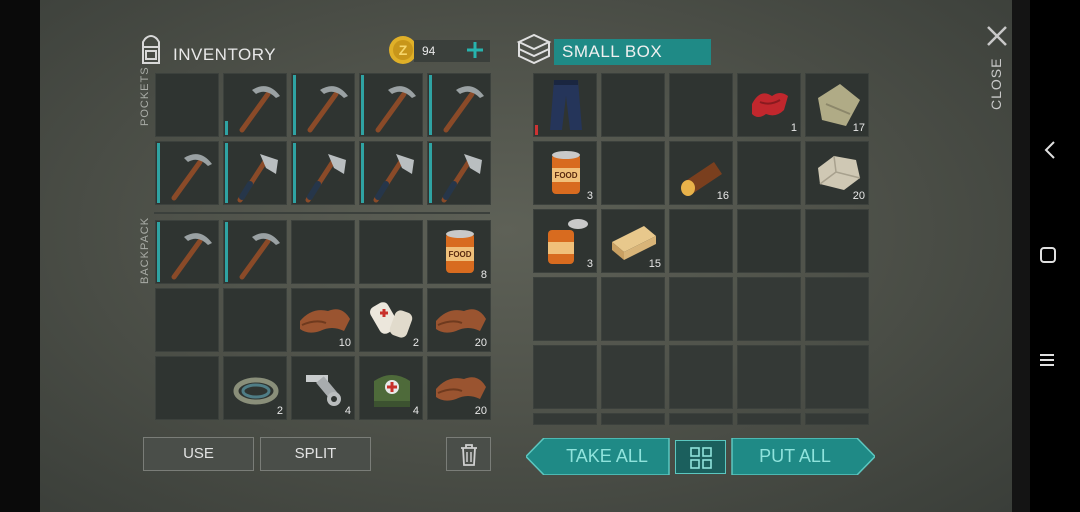 Image resolution: width=1080 pixels, height=512 pixels. What do you see at coordinates (858, 128) in the screenshot?
I see `item-count: 17` at bounding box center [858, 128].